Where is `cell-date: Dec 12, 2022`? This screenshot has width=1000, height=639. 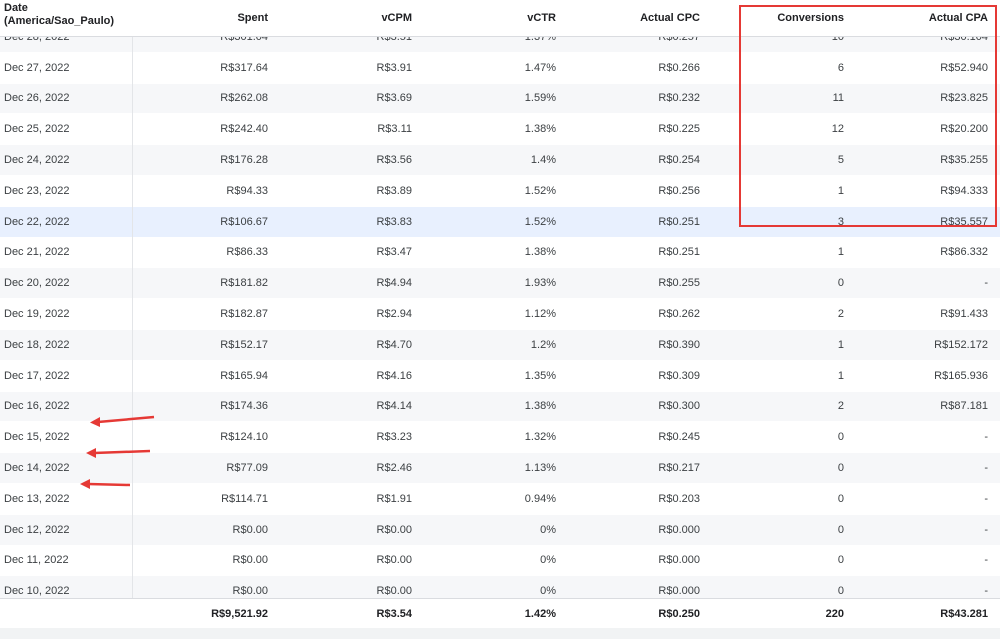
cell-date: Dec 12, 2022 is located at coordinates (37, 529).